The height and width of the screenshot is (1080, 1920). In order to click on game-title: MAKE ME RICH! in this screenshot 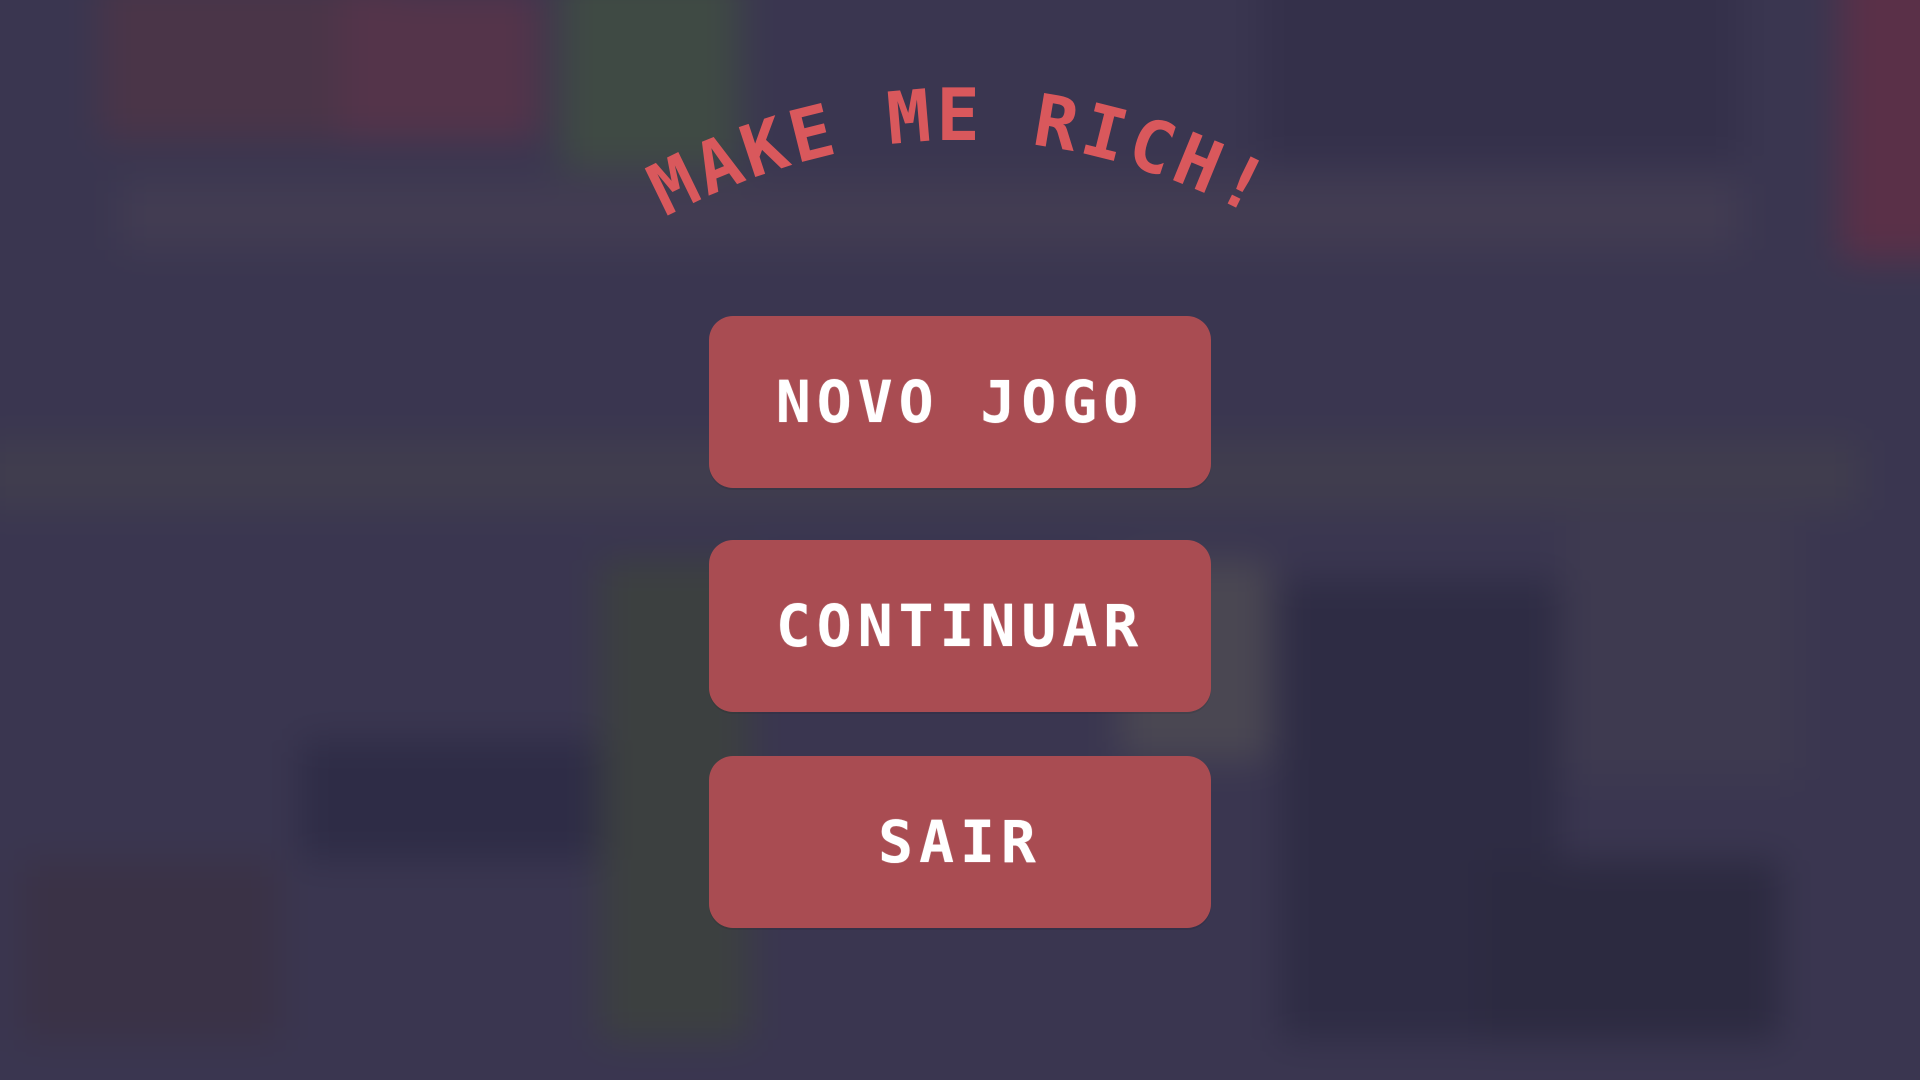, I will do `click(960, 152)`.